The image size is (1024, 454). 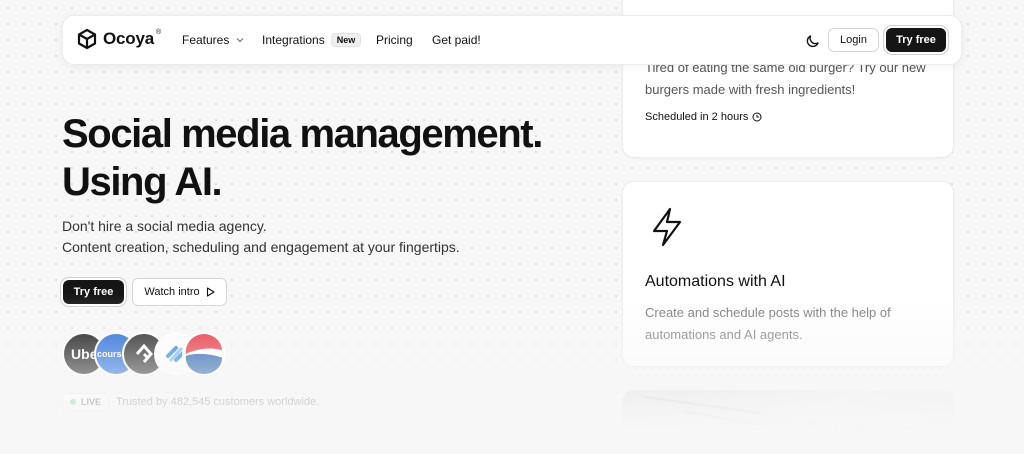 I want to click on scheduled-label: Scheduled in 2 hours, so click(x=697, y=117).